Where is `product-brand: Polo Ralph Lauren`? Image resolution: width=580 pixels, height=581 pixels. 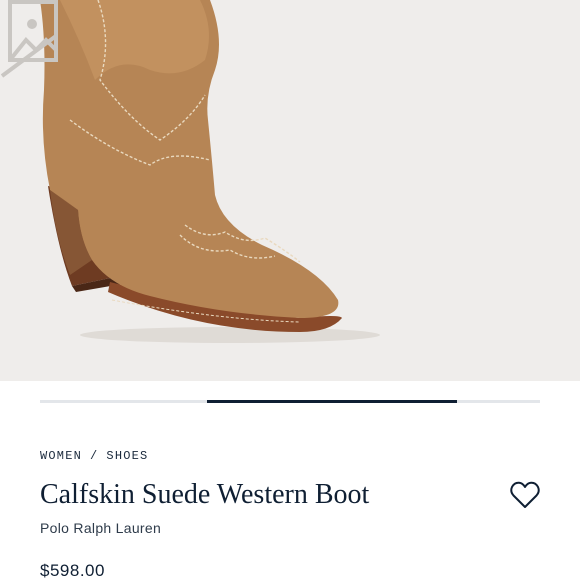 product-brand: Polo Ralph Lauren is located at coordinates (100, 528).